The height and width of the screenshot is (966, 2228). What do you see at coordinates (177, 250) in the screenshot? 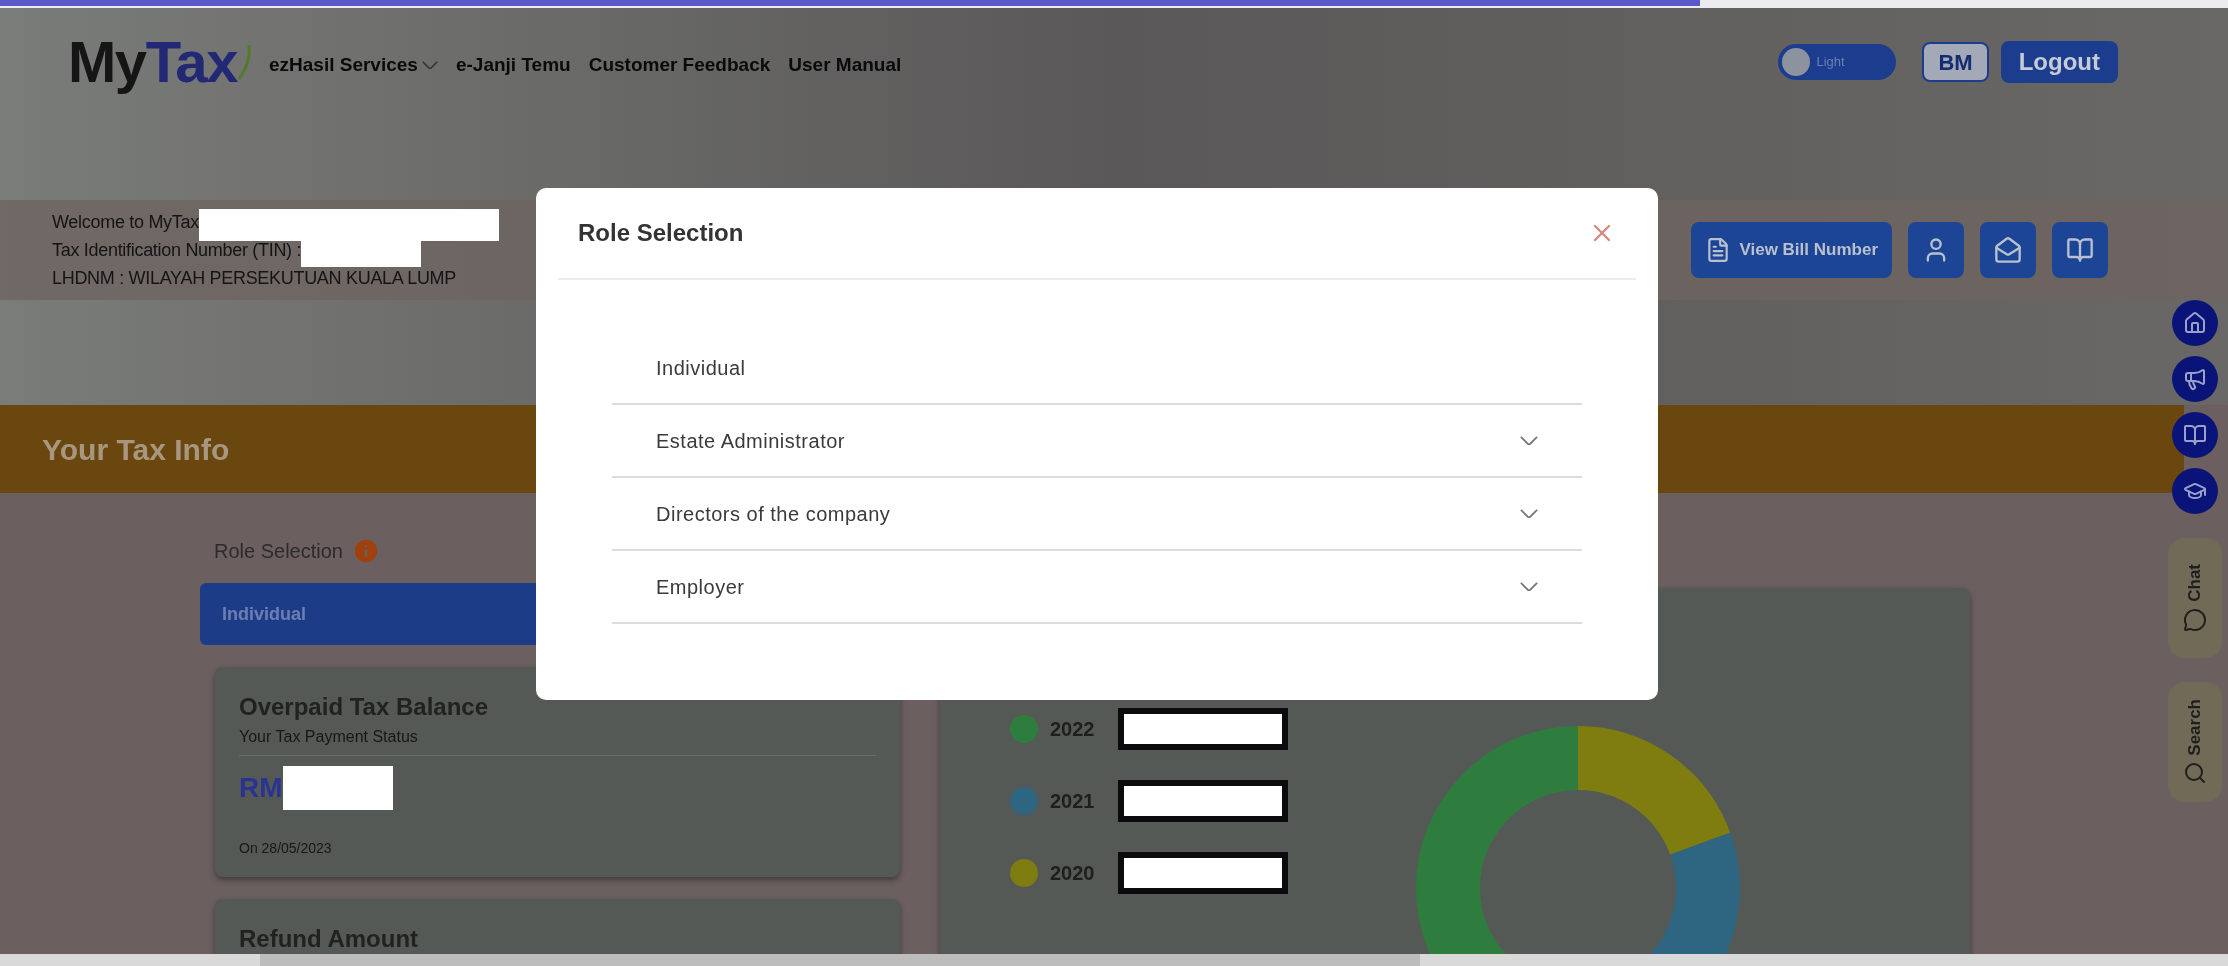
I see `welcome-text: Tax Identification Number (TIN) :` at bounding box center [177, 250].